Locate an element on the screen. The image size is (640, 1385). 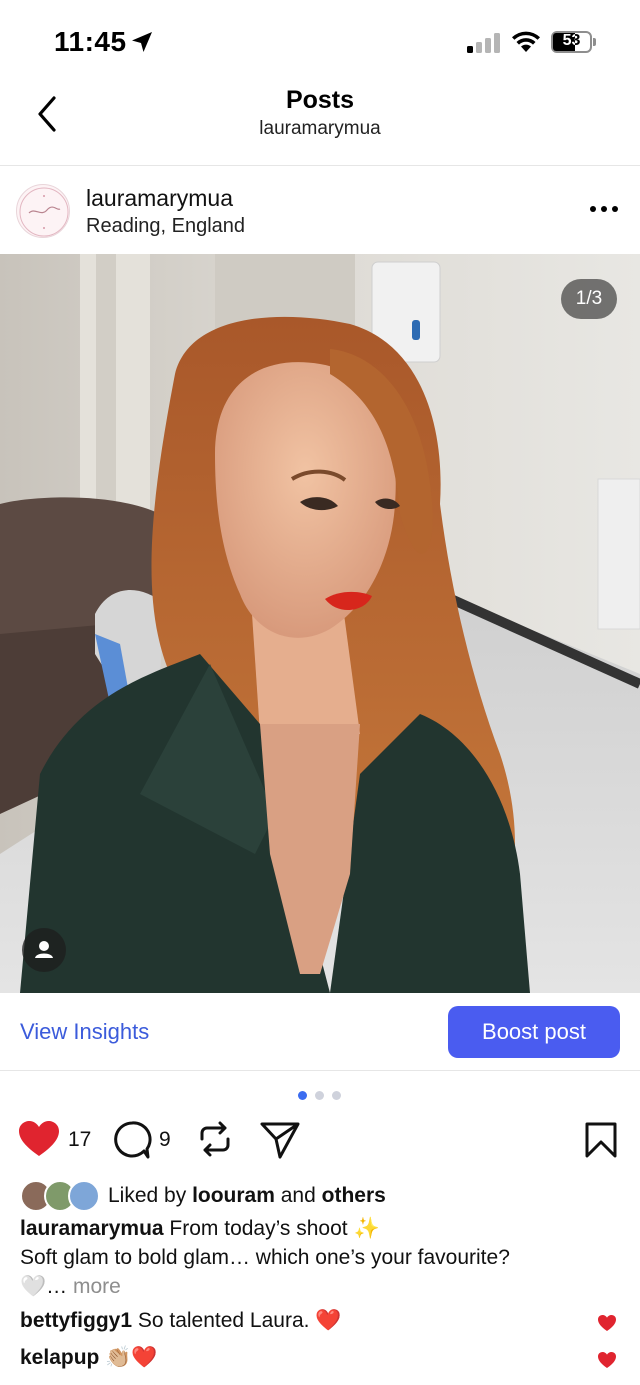
carousel-dots is located at coordinates (321, 1096).